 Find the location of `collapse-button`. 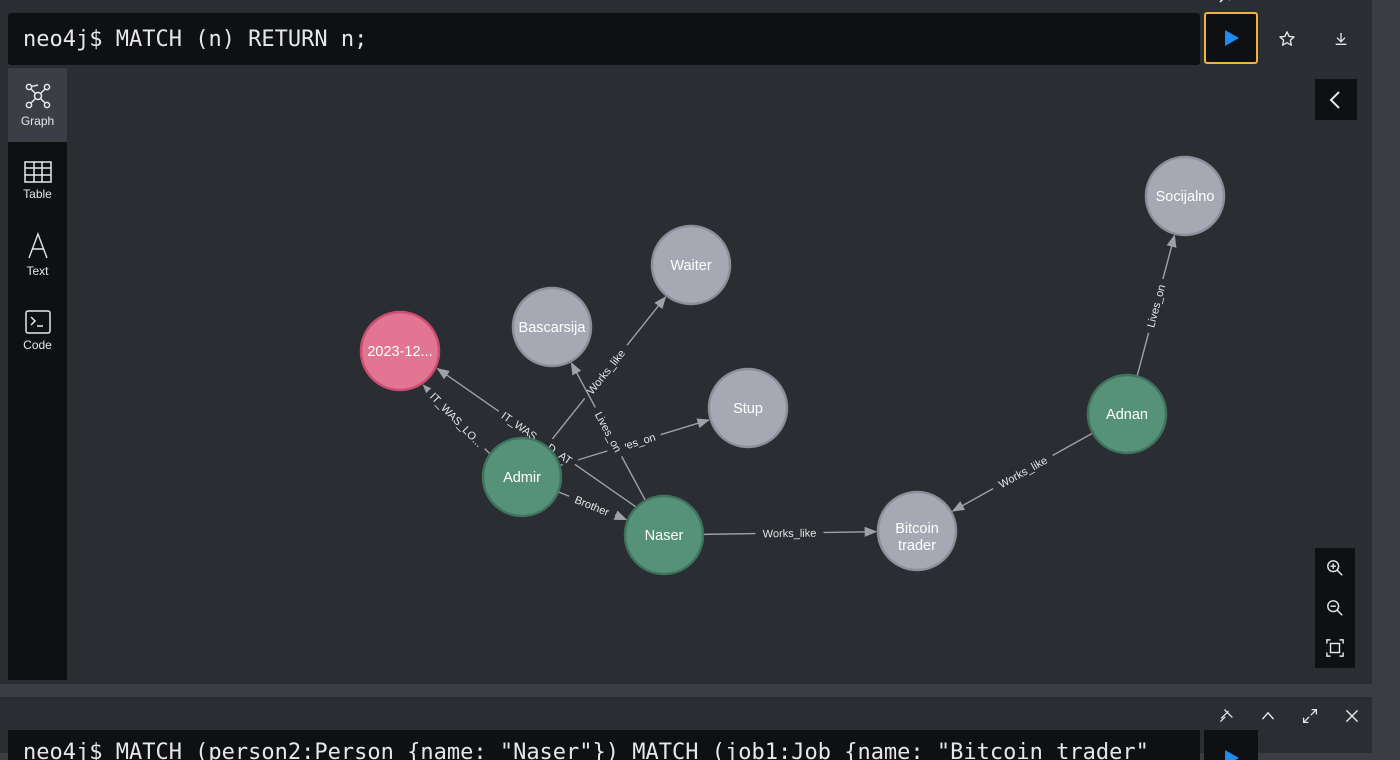

collapse-button is located at coordinates (1268, 716).